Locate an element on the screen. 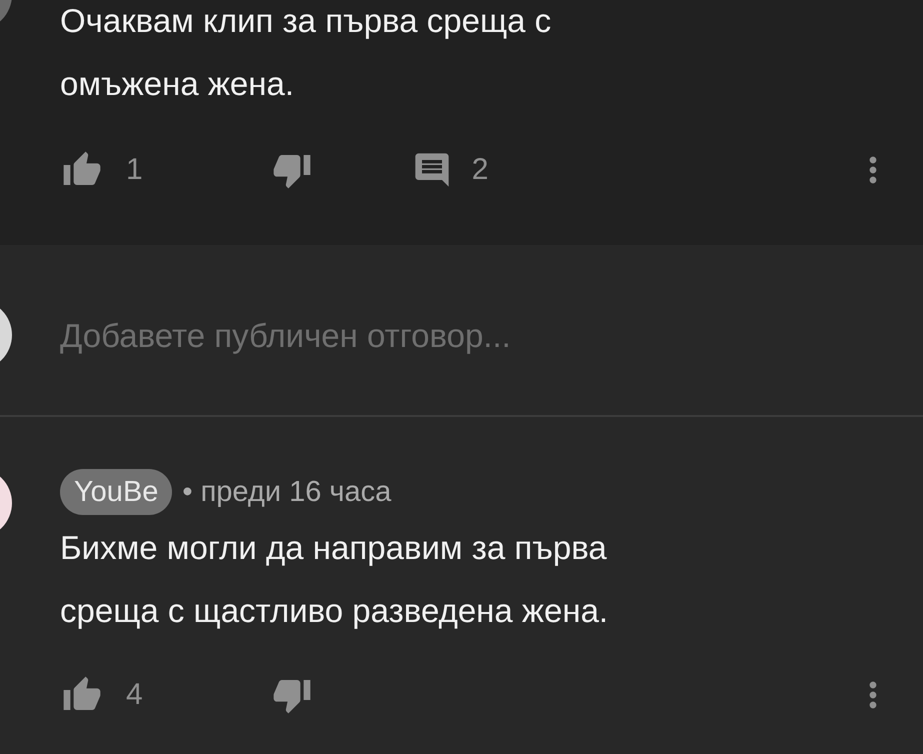 The height and width of the screenshot is (754, 923). comment-time: преди 16 часа is located at coordinates (296, 492).